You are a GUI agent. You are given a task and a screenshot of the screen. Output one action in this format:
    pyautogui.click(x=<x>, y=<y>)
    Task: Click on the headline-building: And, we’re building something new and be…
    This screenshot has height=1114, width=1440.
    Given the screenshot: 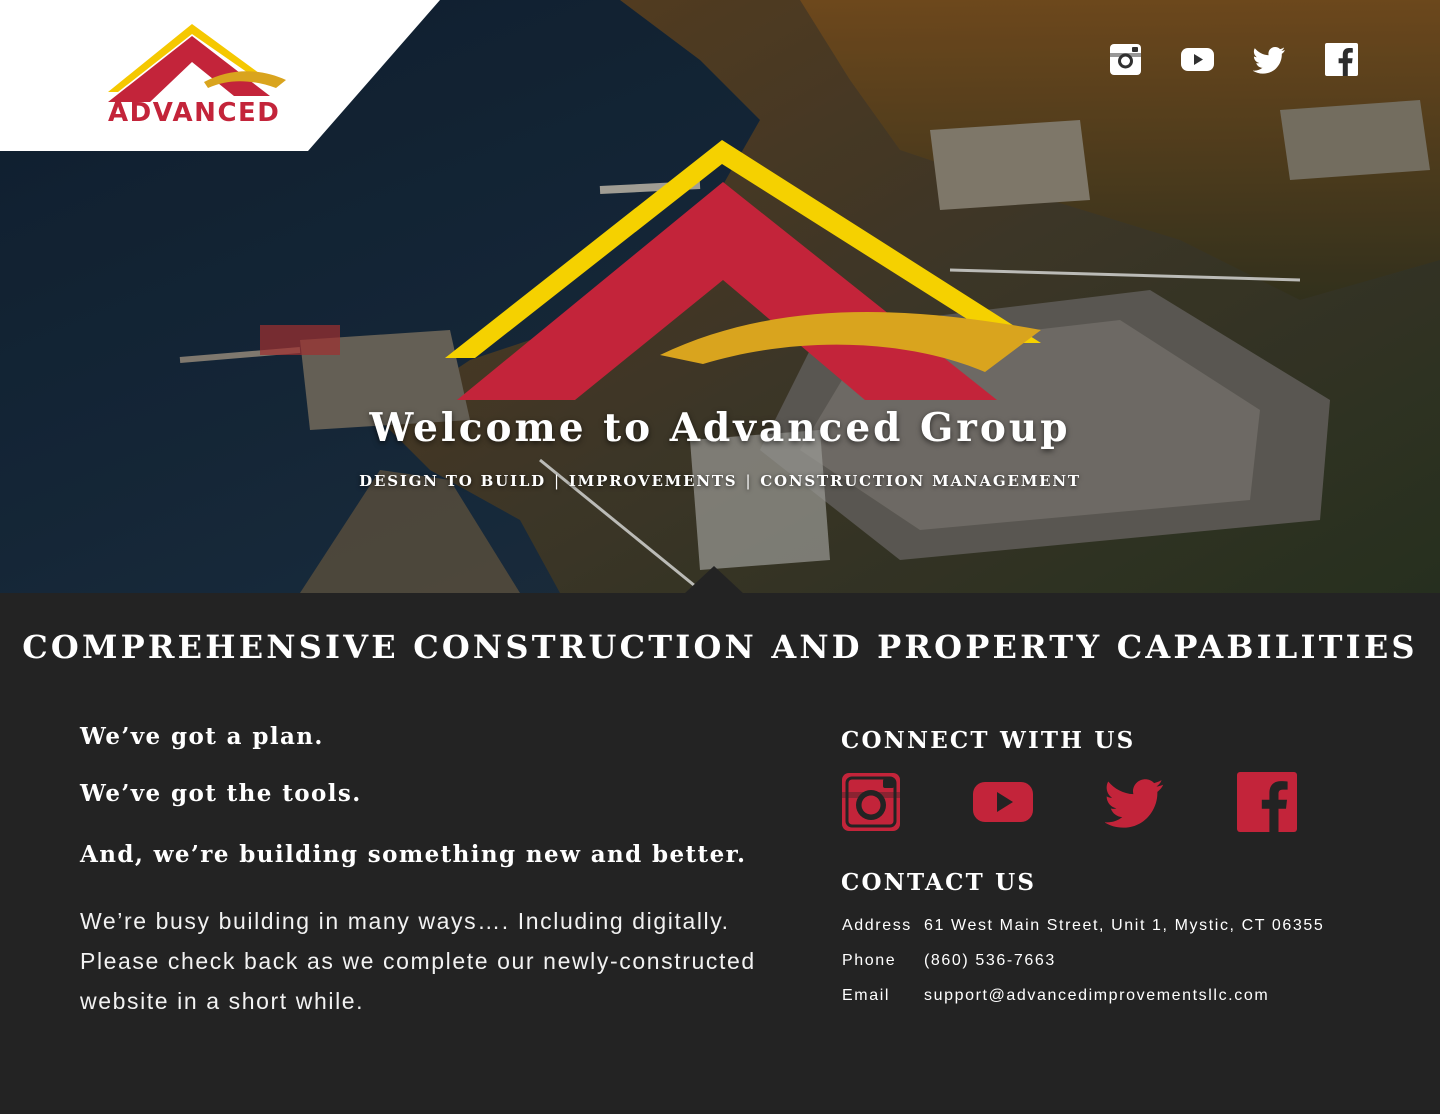 What is the action you would take?
    pyautogui.click(x=413, y=854)
    